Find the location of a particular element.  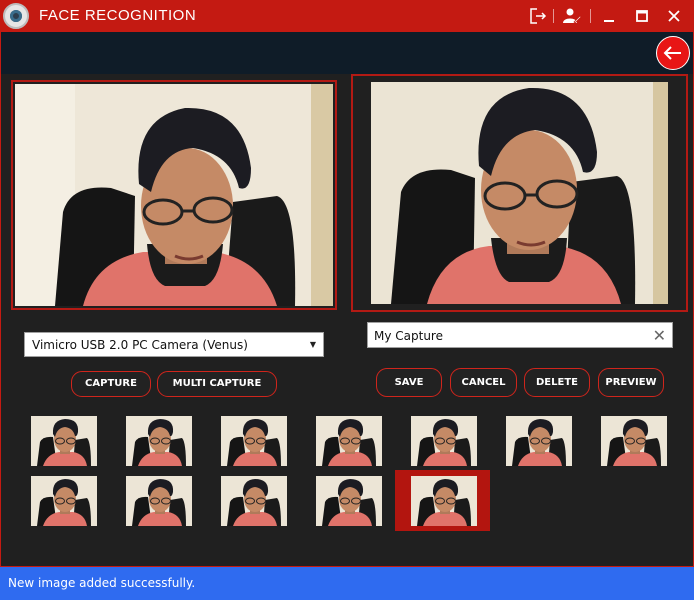

back-button is located at coordinates (673, 53).